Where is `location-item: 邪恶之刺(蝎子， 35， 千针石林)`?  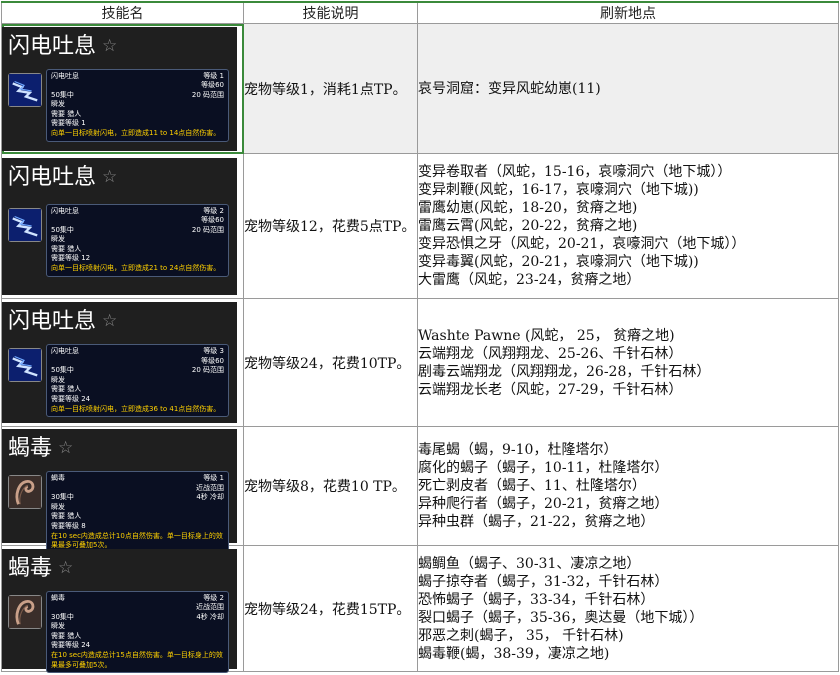
location-item: 邪恶之刺(蝎子， 35， 千针石林) is located at coordinates (628, 636).